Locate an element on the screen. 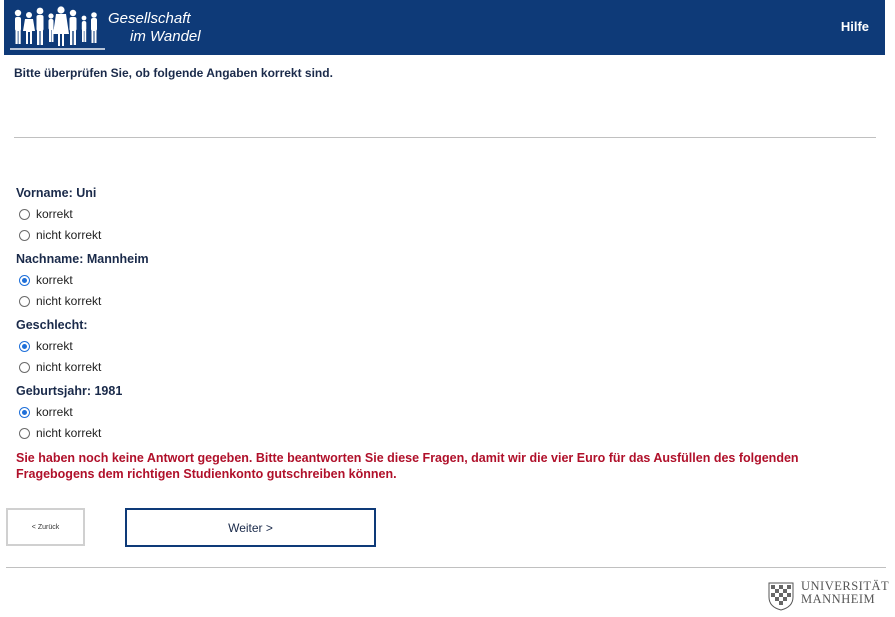 This screenshot has width=895, height=617. logo-text-line1: Gesellschaft is located at coordinates (149, 18).